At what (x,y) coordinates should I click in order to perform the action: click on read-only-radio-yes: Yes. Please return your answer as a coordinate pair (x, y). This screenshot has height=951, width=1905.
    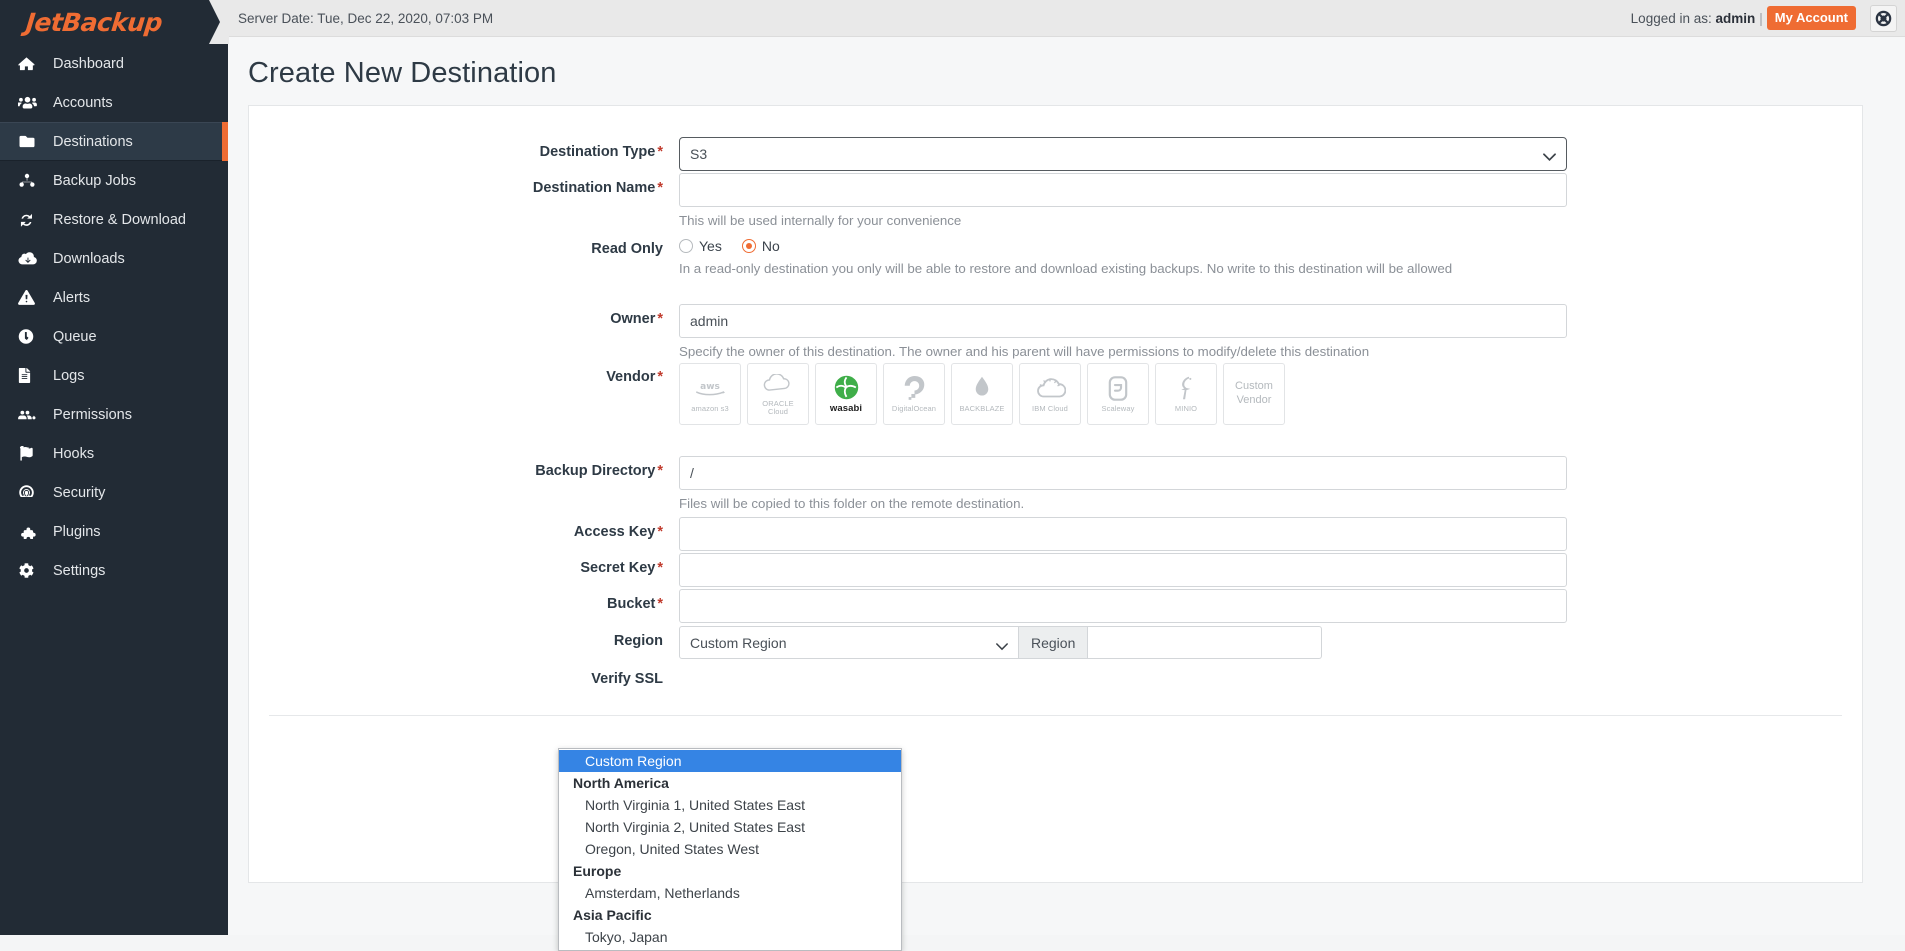
    Looking at the image, I should click on (700, 246).